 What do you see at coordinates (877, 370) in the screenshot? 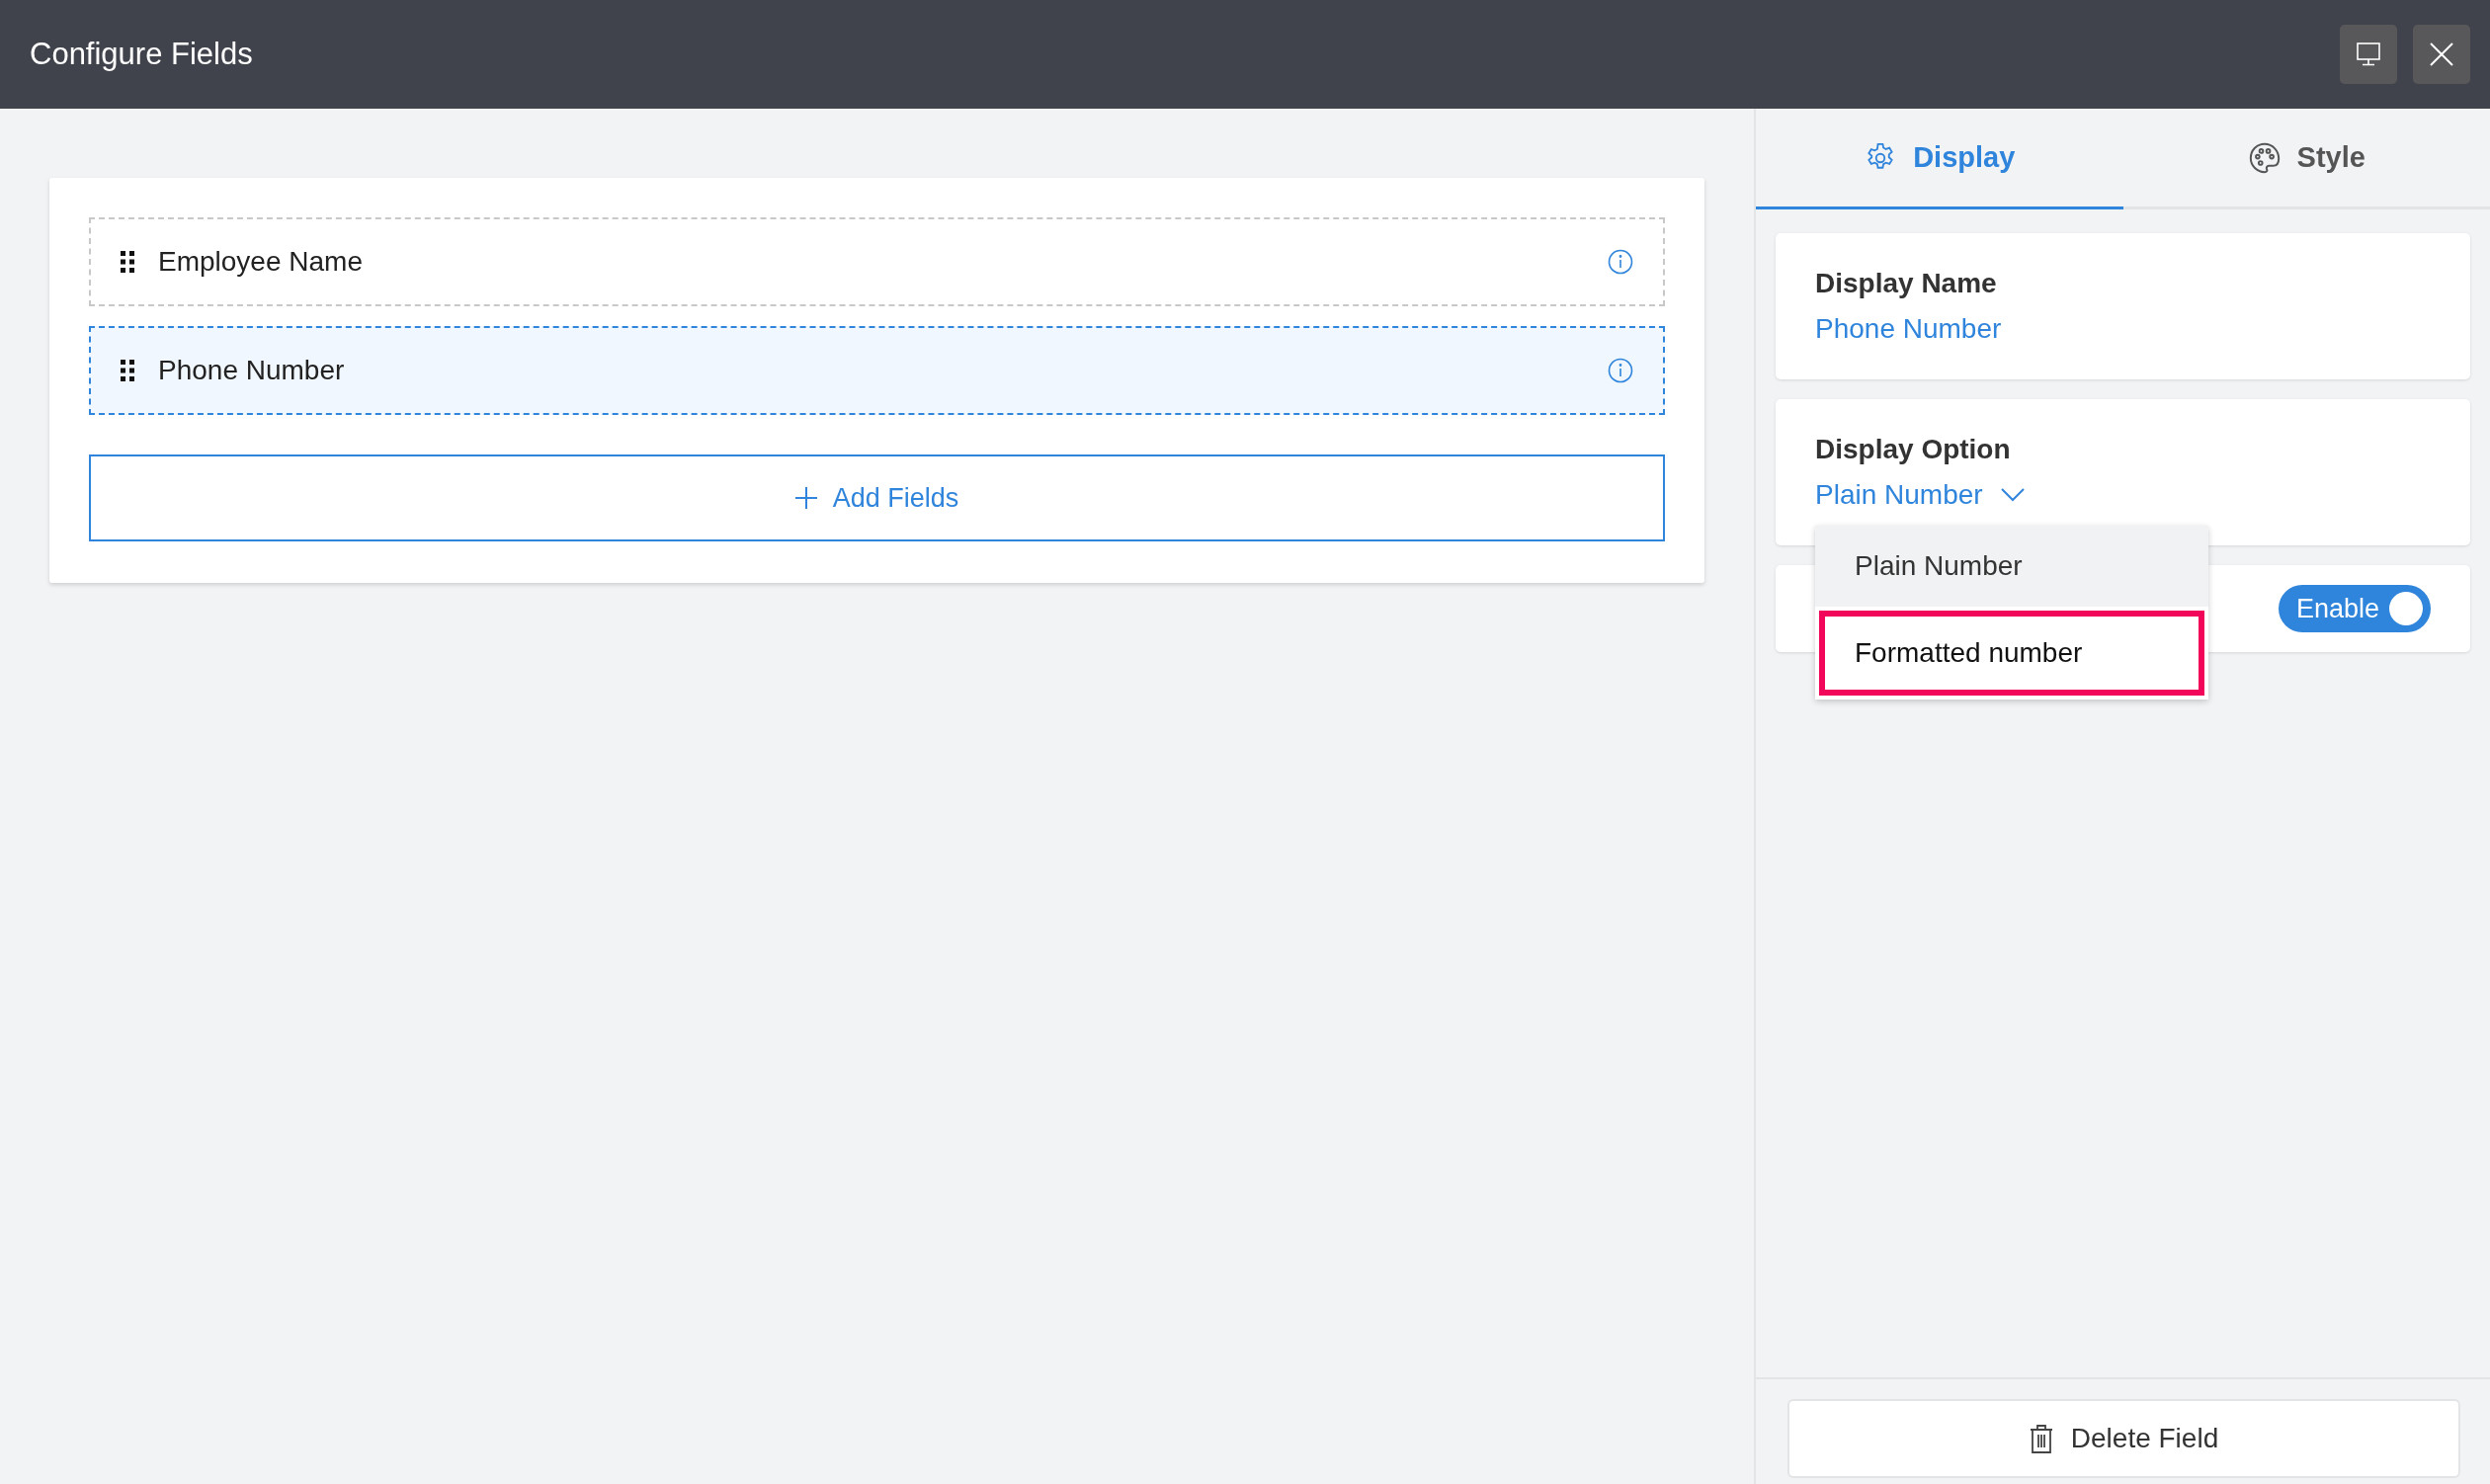
I see `field-row: Phone Number` at bounding box center [877, 370].